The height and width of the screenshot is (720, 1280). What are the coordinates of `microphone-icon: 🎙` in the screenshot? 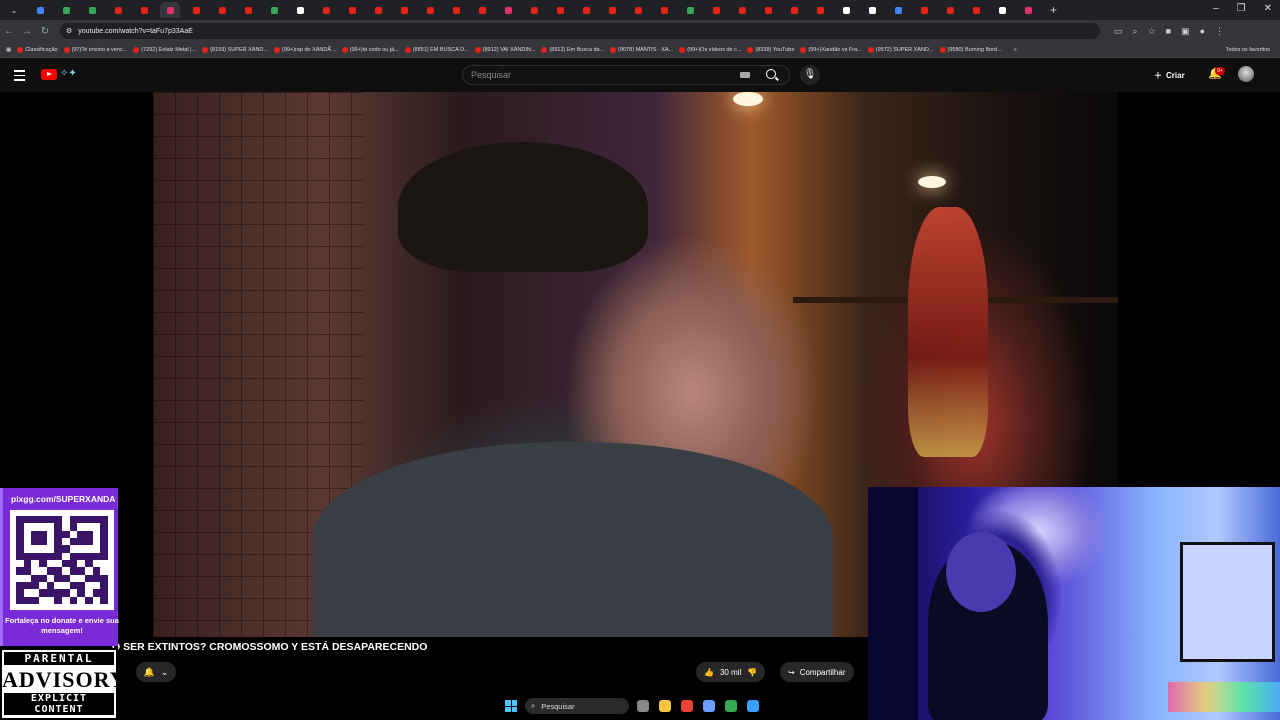 It's located at (810, 75).